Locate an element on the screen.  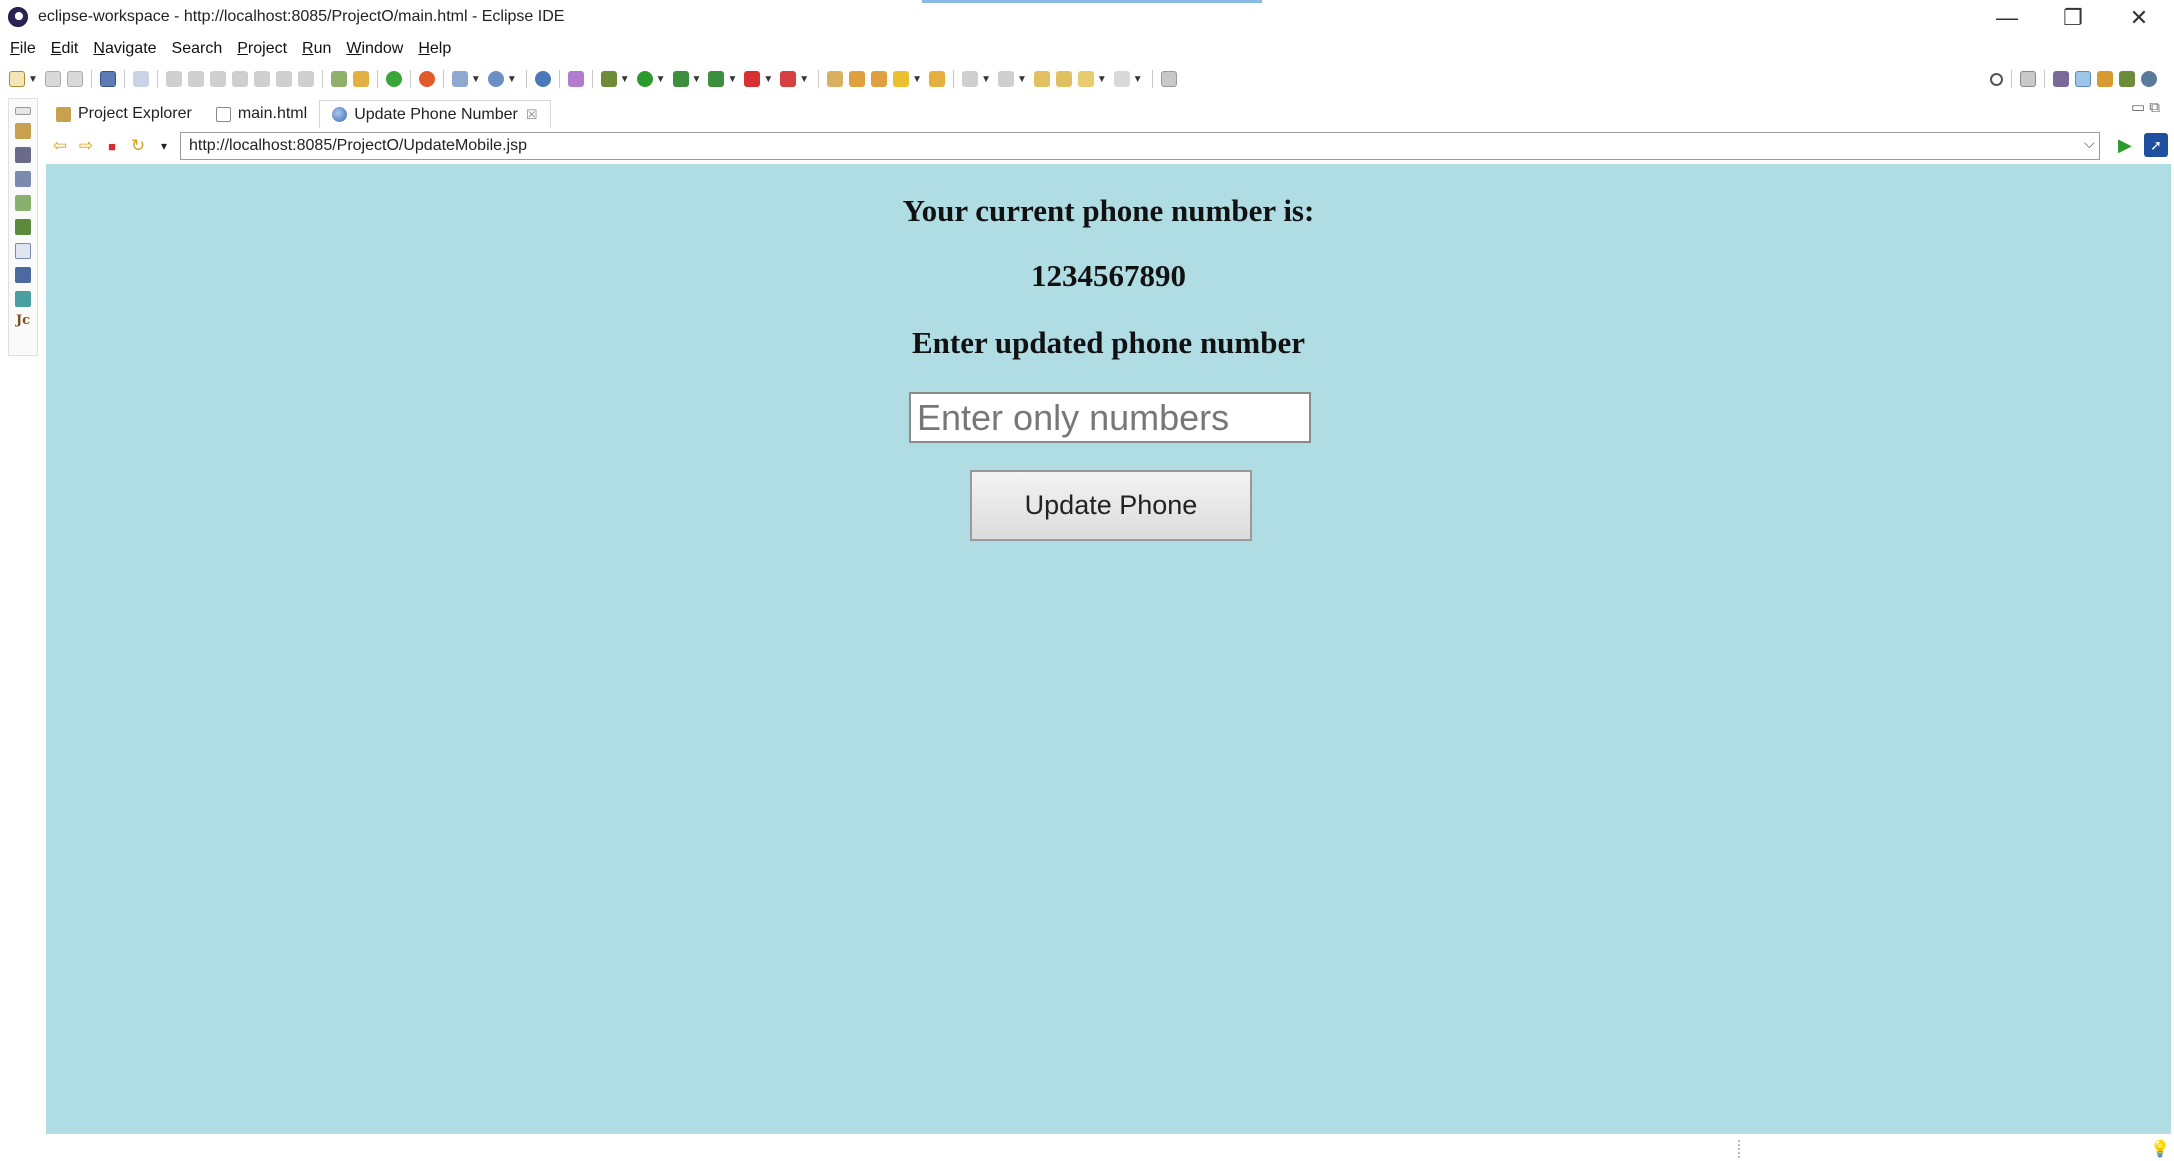
menu-project: Project is located at coordinates (262, 49).